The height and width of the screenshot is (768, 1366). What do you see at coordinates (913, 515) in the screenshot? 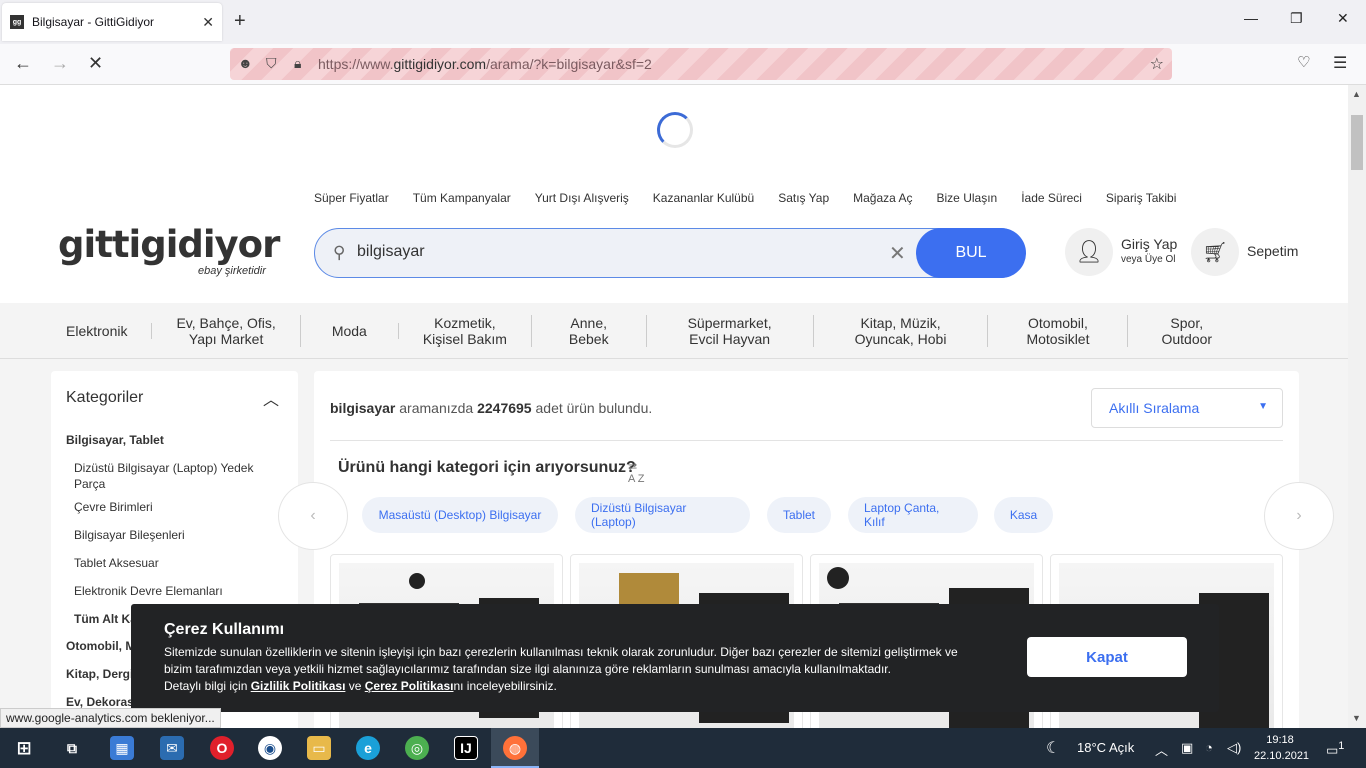
I see `category-chip: Laptop Çanta, Kılıf` at bounding box center [913, 515].